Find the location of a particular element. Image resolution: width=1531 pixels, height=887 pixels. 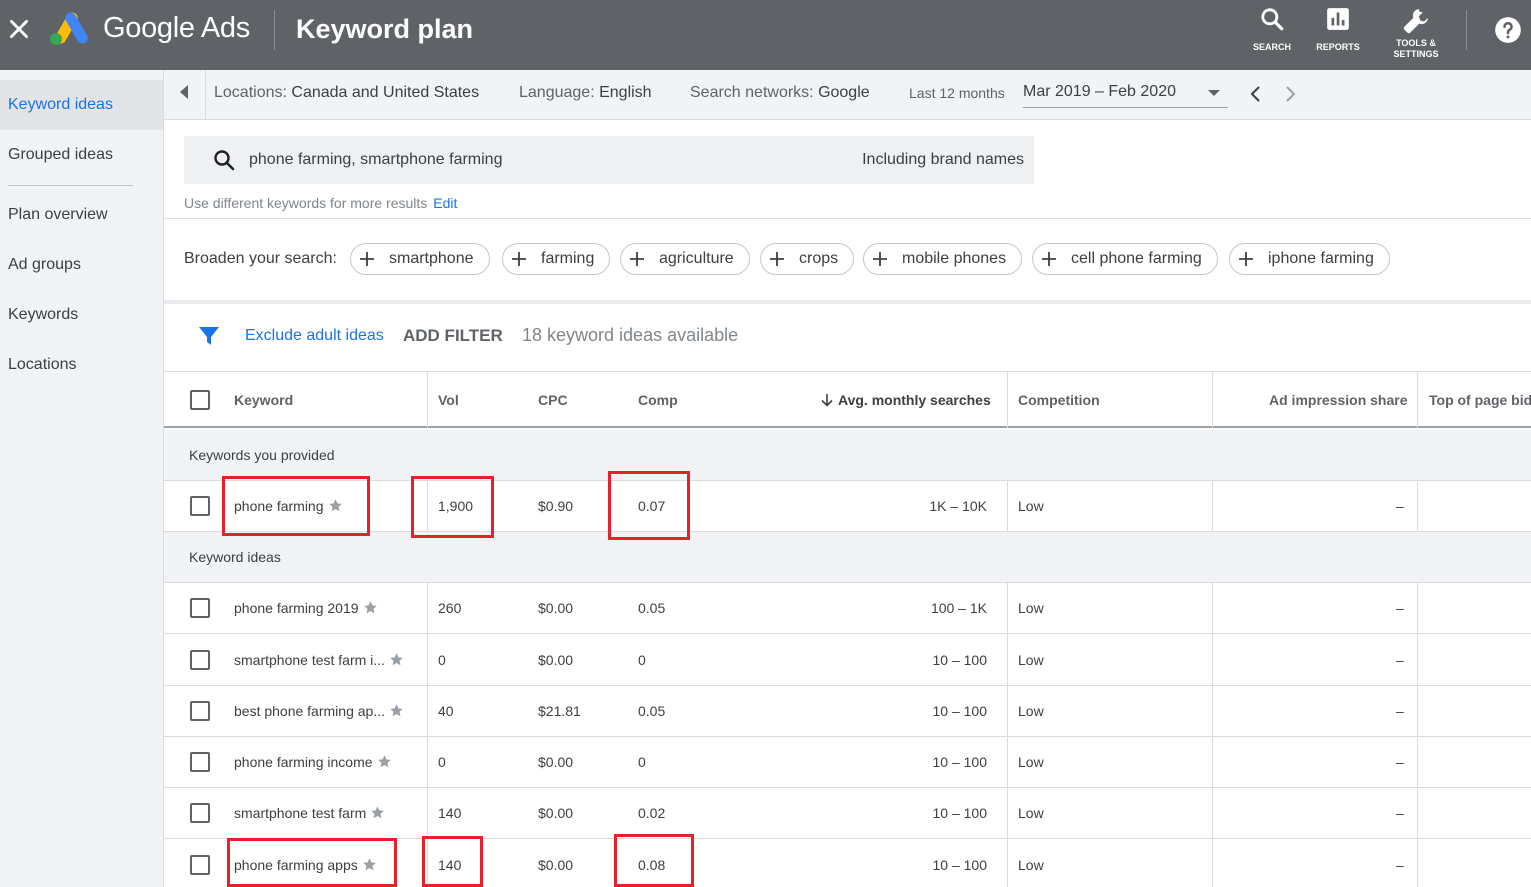

language-filter: Language: English is located at coordinates (585, 93).